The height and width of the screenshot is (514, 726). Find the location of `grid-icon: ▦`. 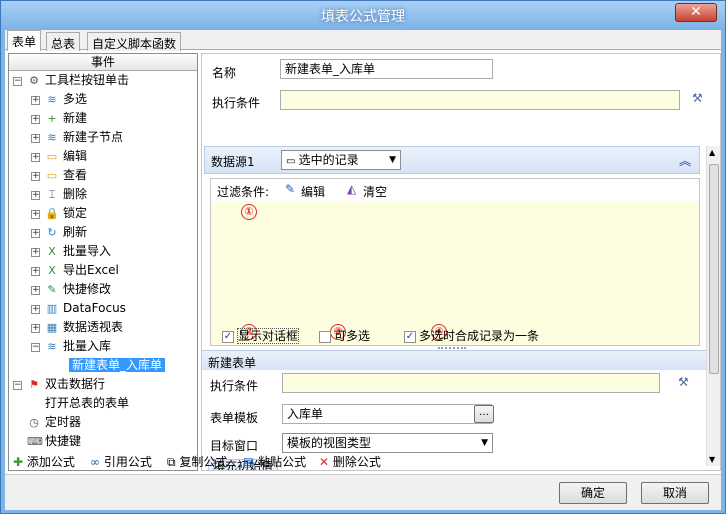

grid-icon: ▦ is located at coordinates (52, 327).